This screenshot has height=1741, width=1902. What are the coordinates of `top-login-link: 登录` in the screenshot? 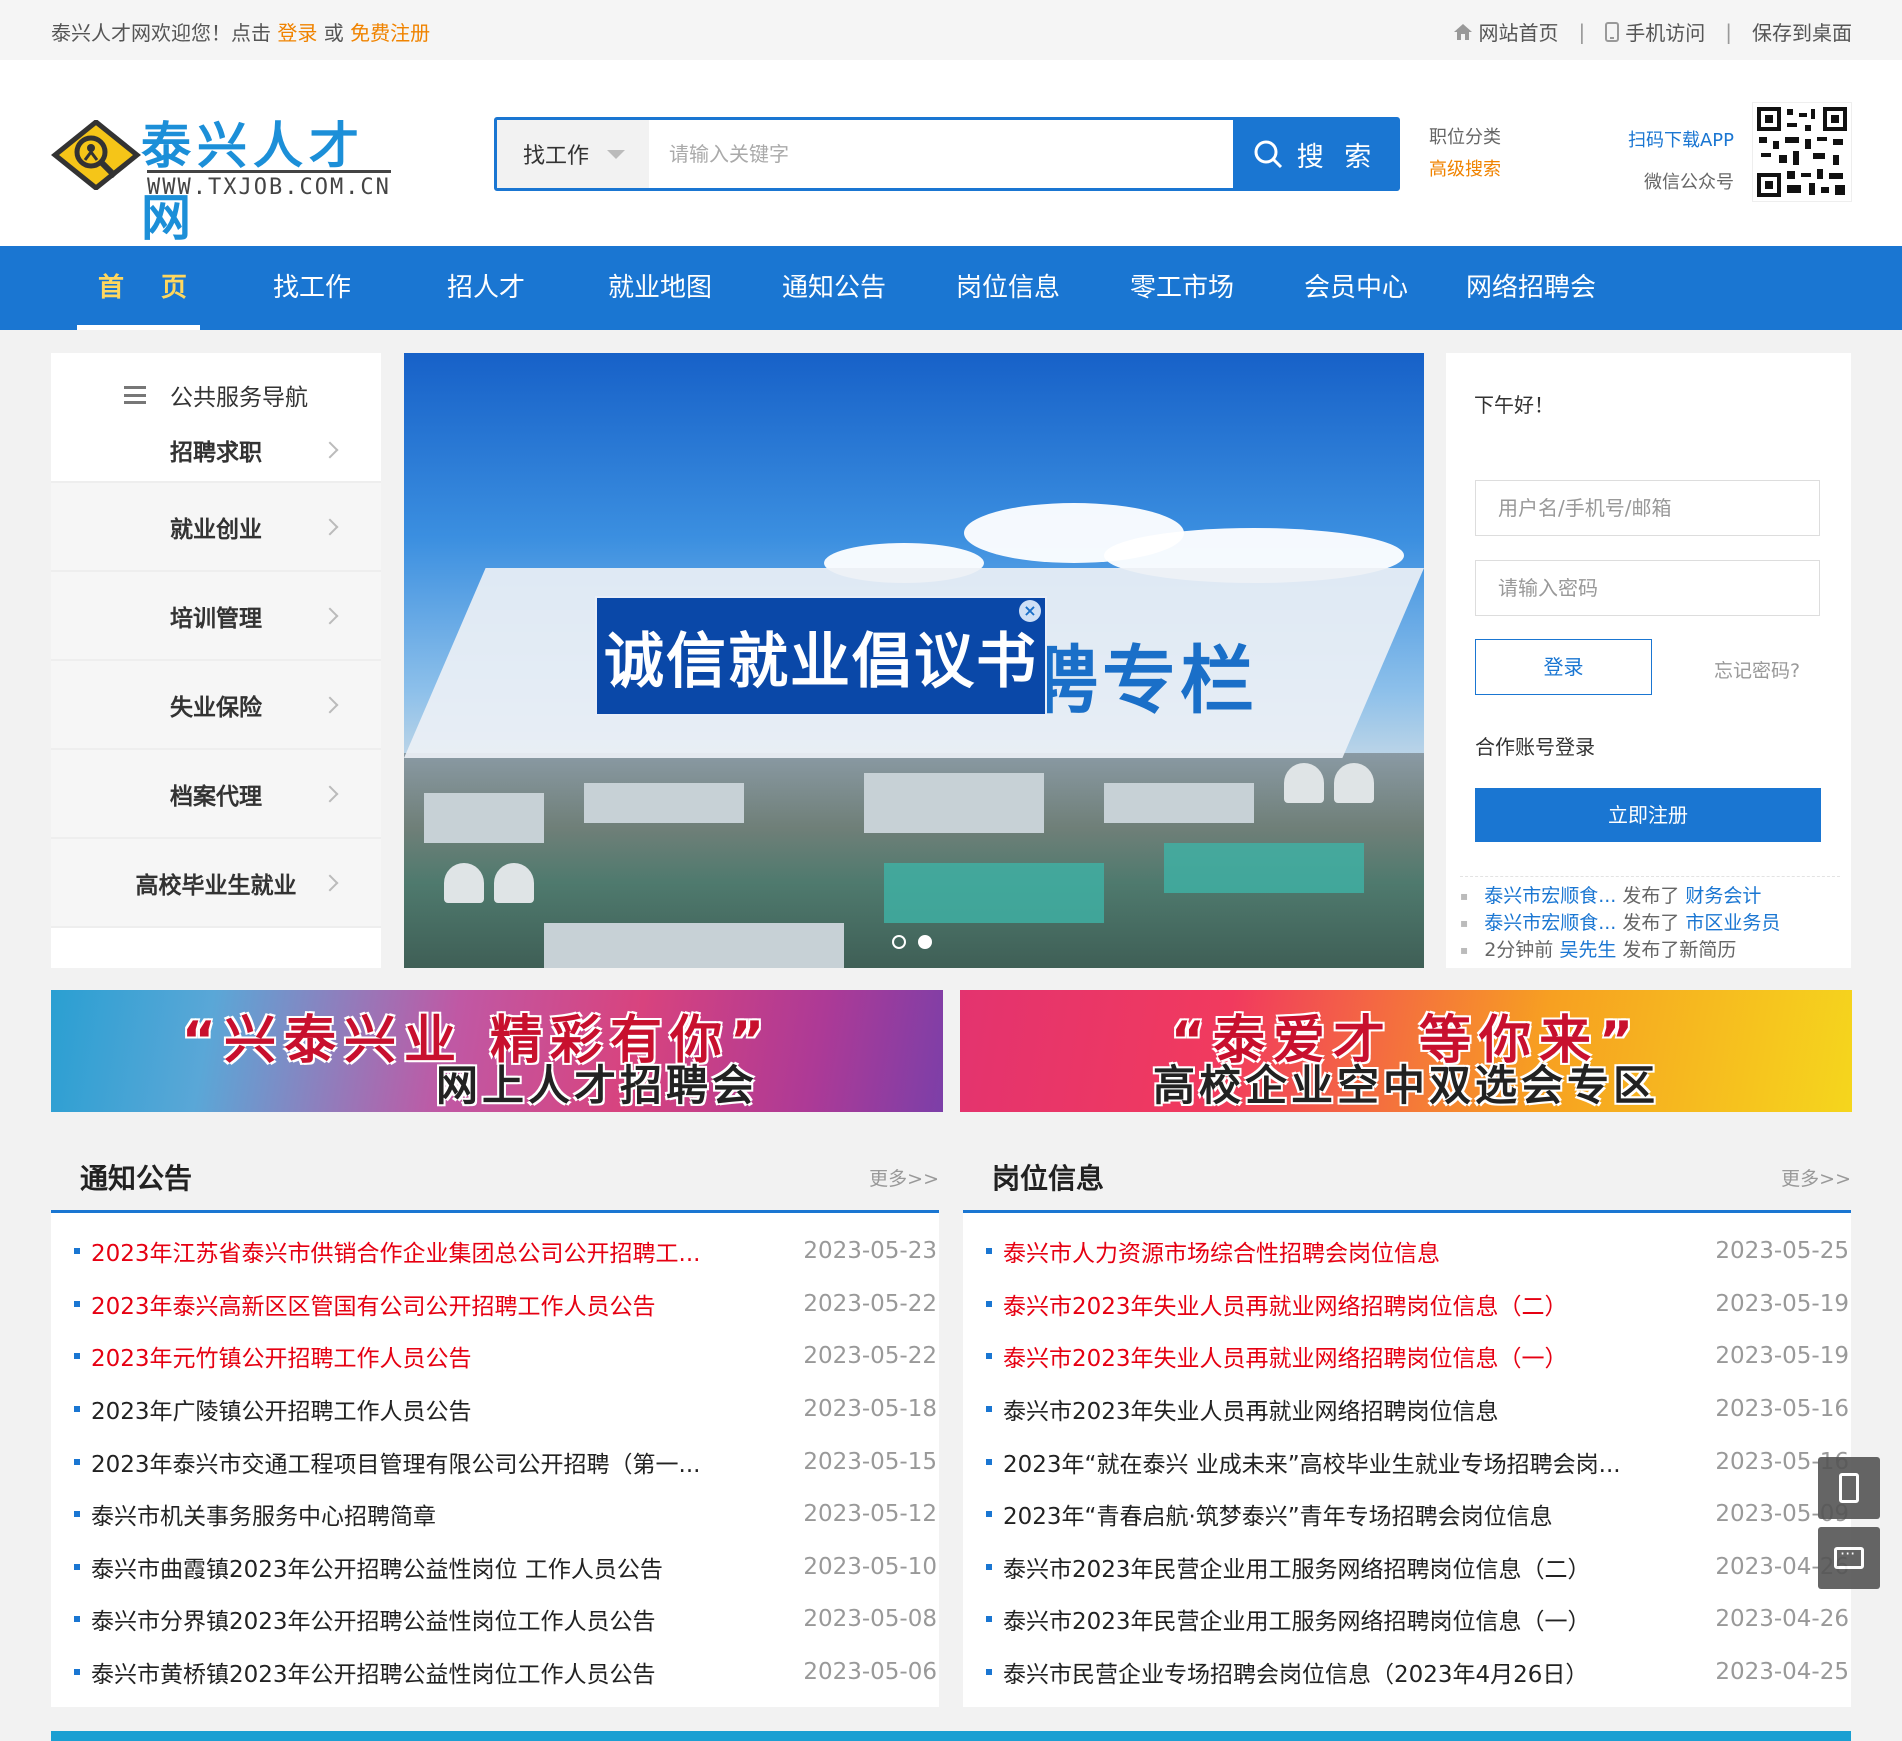 It's located at (297, 33).